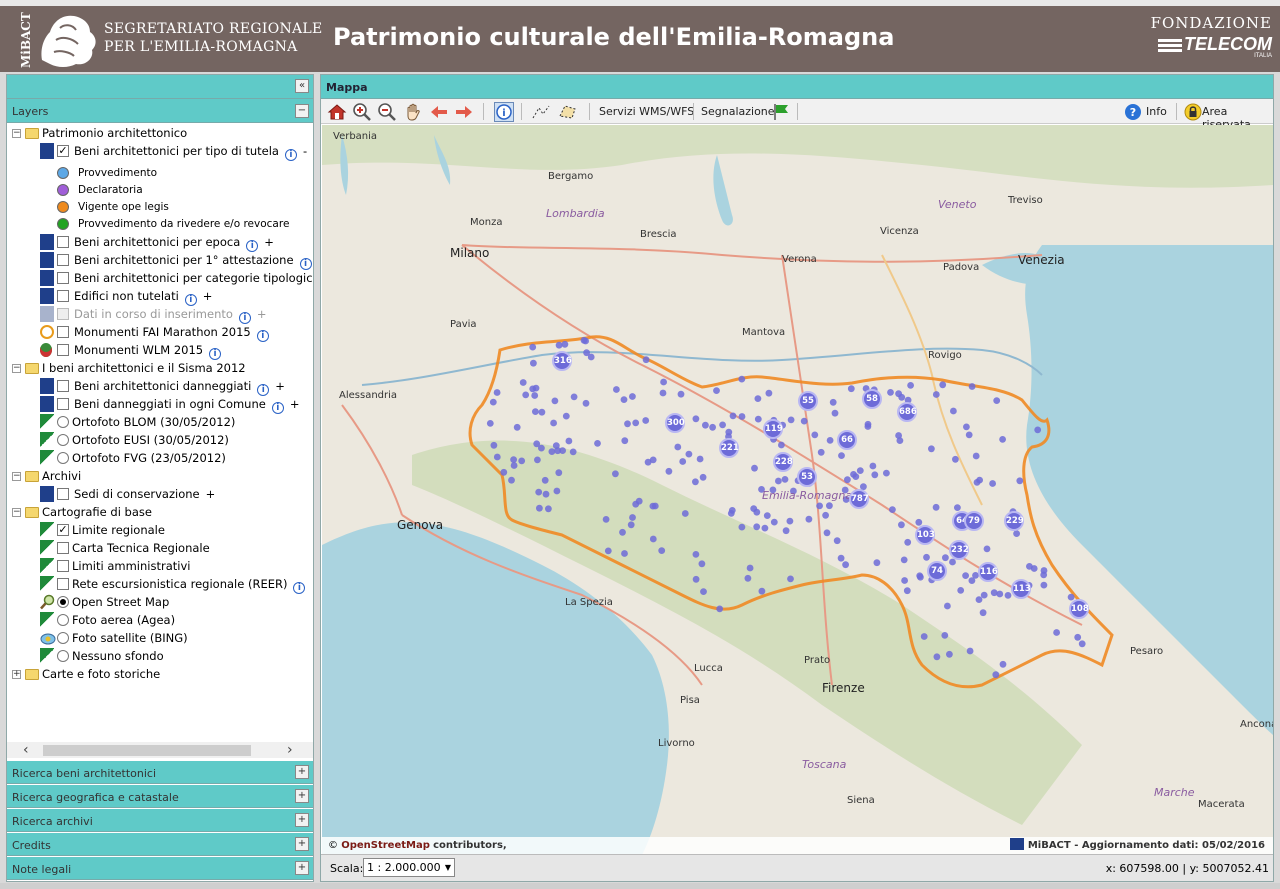 The image size is (1280, 889). What do you see at coordinates (1193, 112) in the screenshot?
I see `lock-icon` at bounding box center [1193, 112].